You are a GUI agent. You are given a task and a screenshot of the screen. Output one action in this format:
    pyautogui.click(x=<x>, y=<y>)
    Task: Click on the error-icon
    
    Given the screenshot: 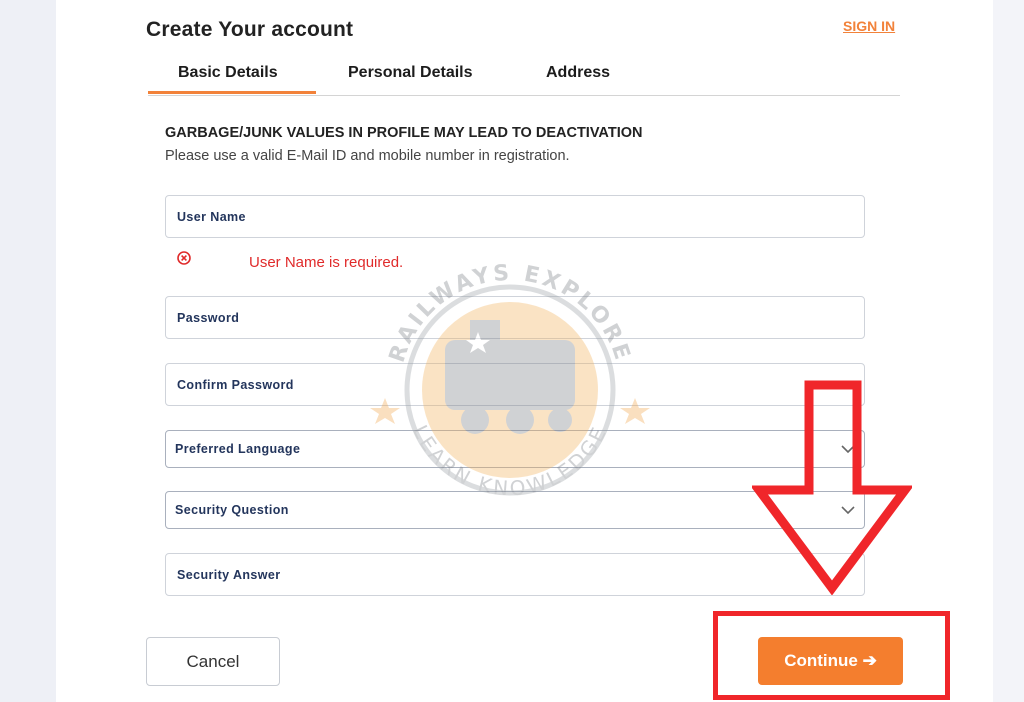 What is the action you would take?
    pyautogui.click(x=184, y=258)
    